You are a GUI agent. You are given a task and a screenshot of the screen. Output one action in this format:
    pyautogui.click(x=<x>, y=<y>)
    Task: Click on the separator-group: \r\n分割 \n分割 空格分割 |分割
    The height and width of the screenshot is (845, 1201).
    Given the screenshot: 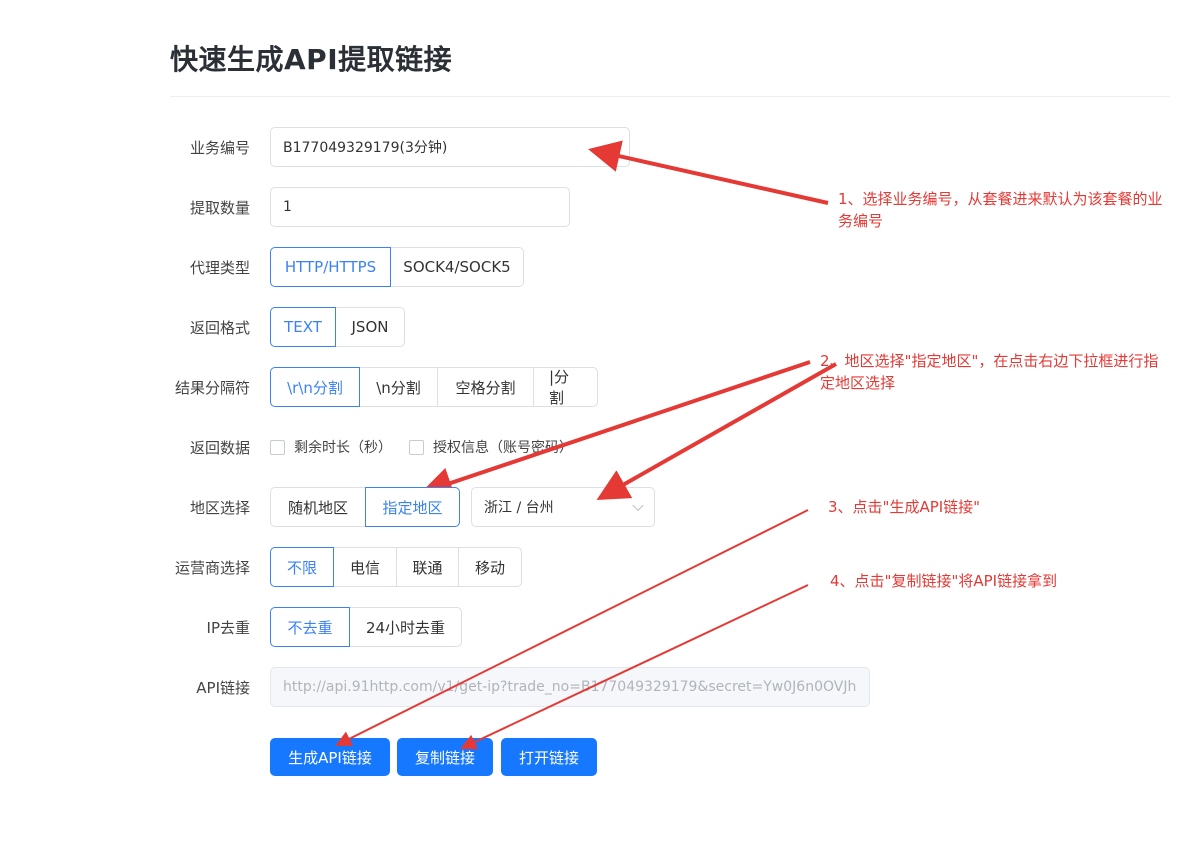 What is the action you would take?
    pyautogui.click(x=434, y=387)
    